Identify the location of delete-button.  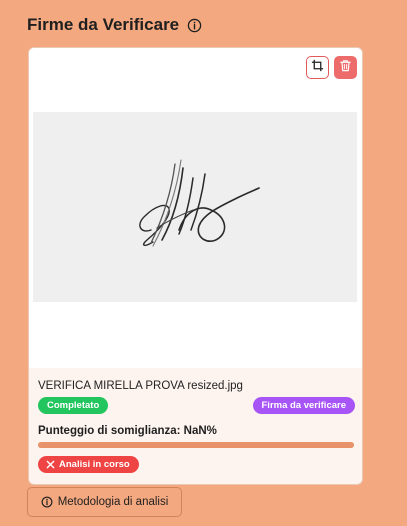
(345, 67).